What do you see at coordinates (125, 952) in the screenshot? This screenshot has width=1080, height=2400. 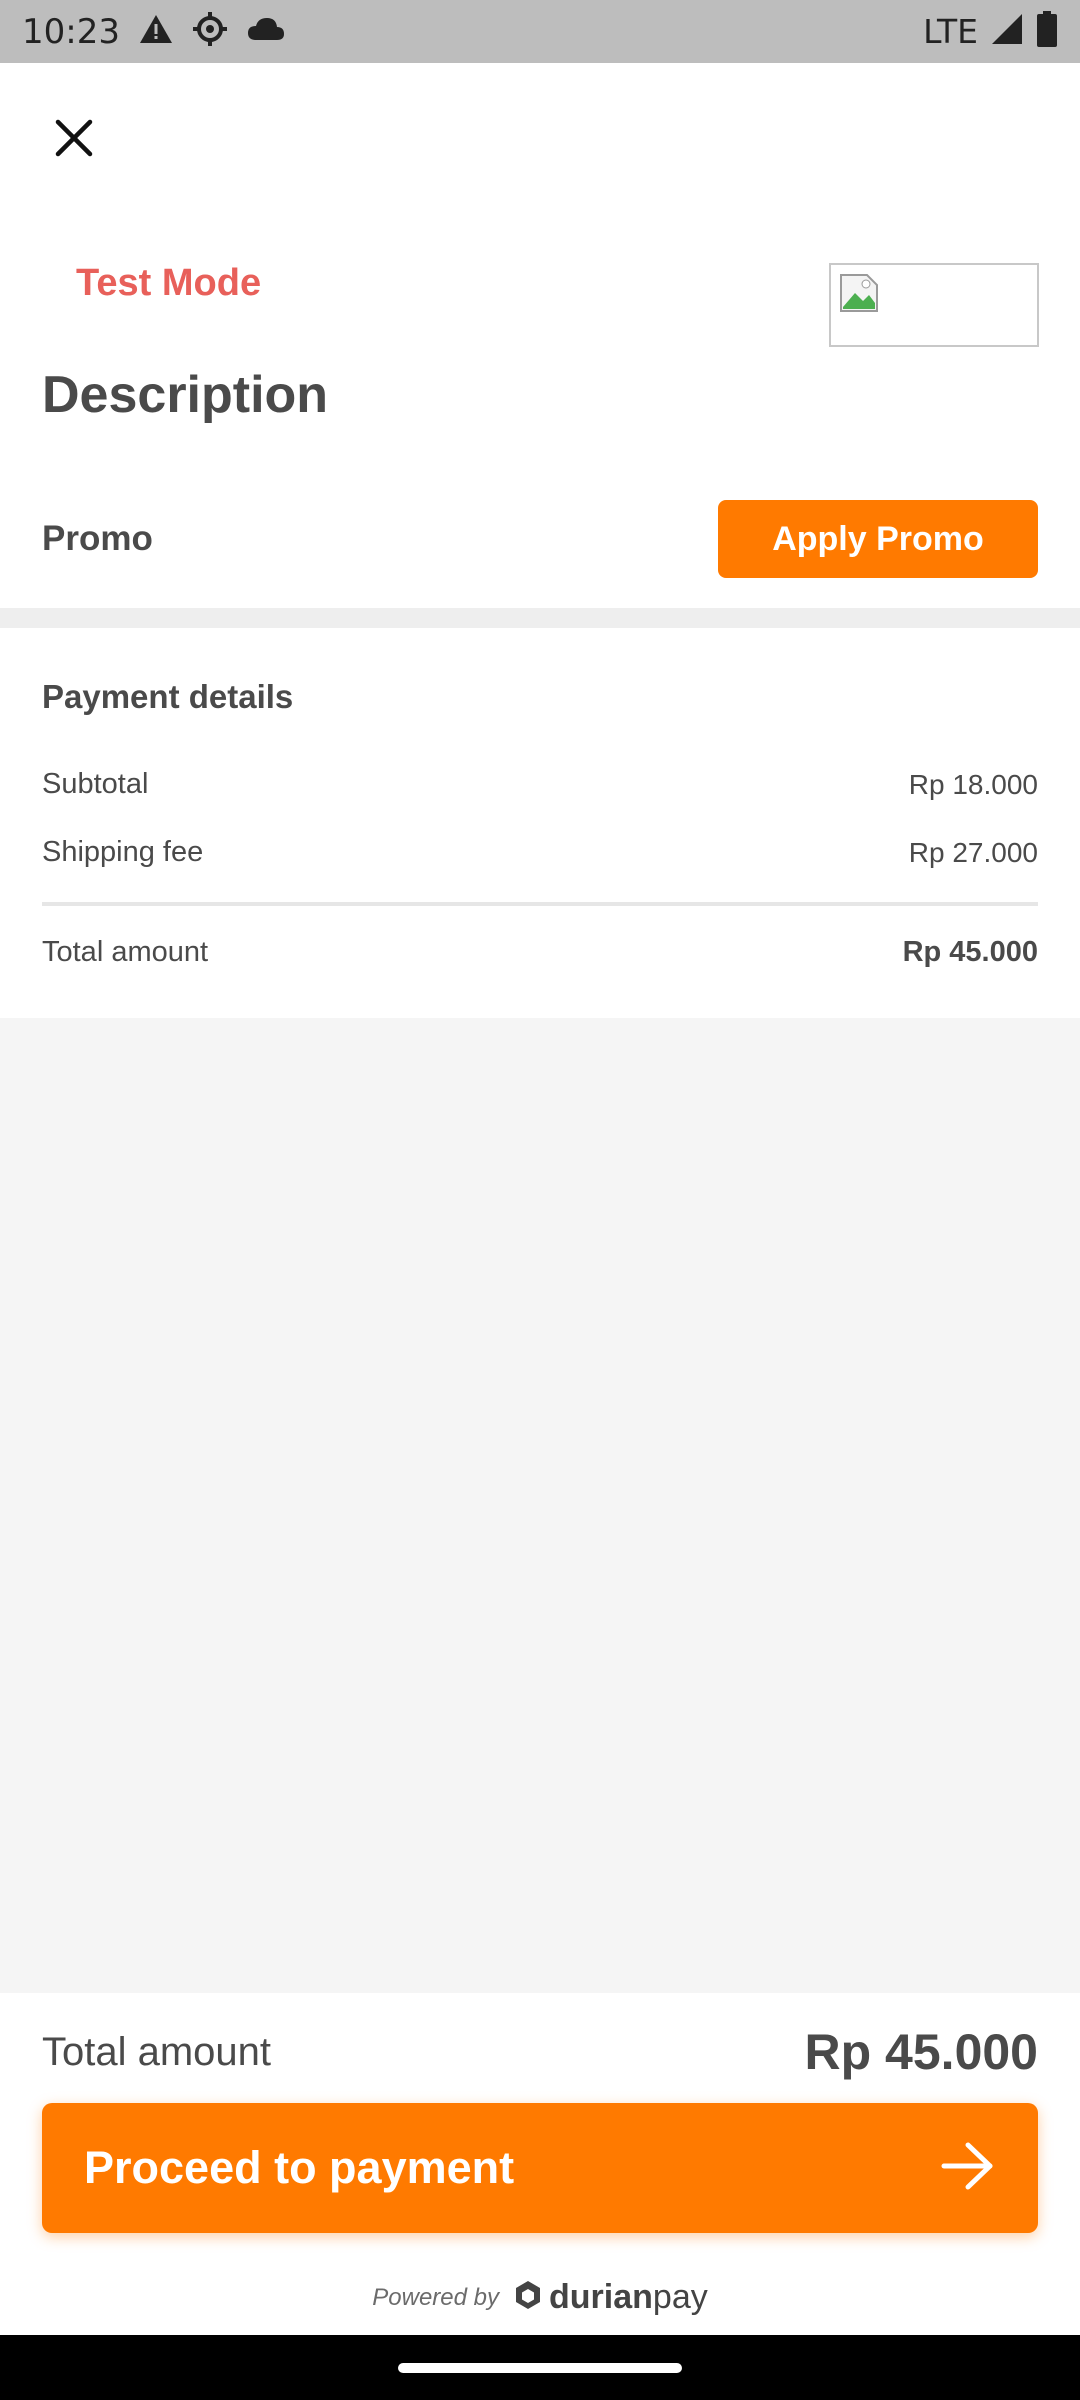 I see `details-total-label: Total amount` at bounding box center [125, 952].